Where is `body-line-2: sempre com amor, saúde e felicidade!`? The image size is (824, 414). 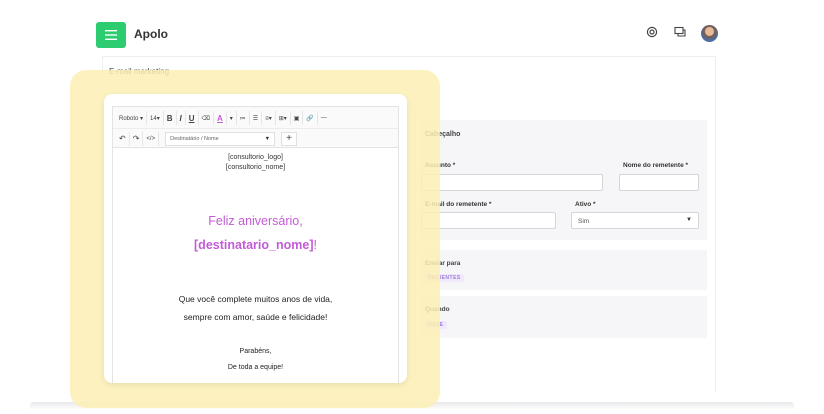 body-line-2: sempre com amor, saúde e felicidade! is located at coordinates (255, 317).